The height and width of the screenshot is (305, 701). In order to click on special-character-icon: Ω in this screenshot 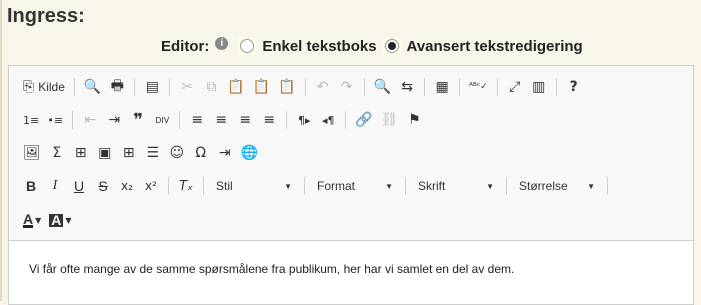, I will do `click(201, 153)`.